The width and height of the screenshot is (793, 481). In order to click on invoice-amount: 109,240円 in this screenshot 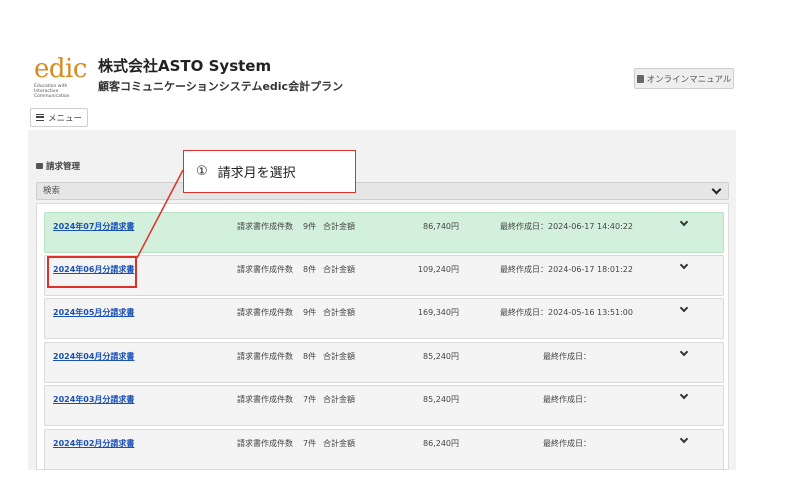, I will do `click(438, 269)`.